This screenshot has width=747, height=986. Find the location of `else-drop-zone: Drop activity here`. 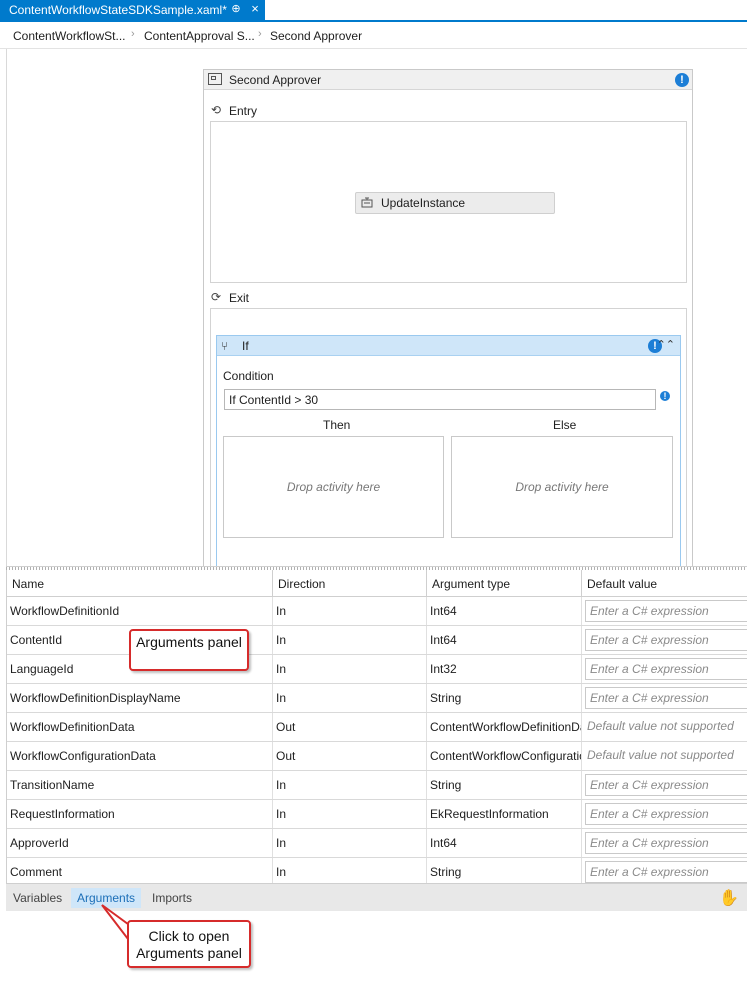

else-drop-zone: Drop activity here is located at coordinates (562, 487).